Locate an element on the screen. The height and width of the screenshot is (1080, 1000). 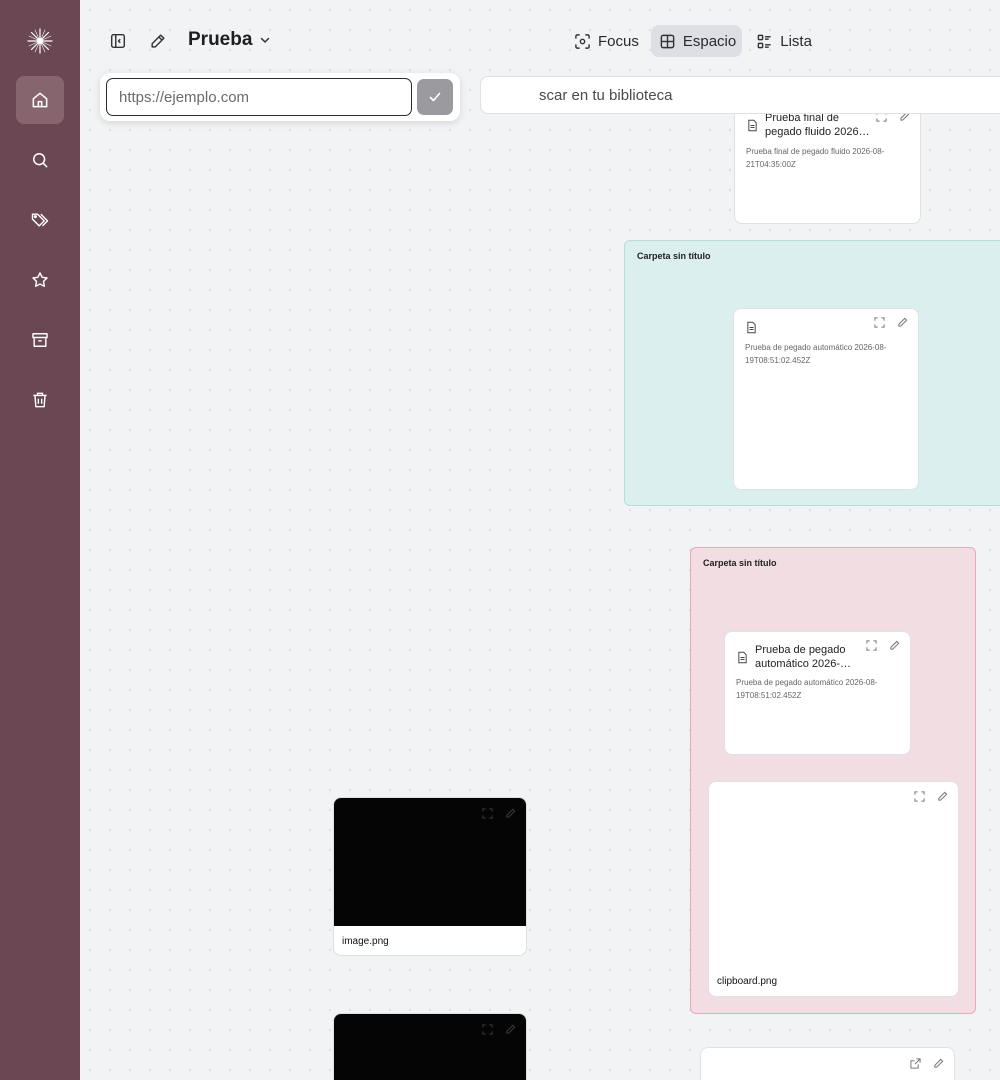
sidebar-item-tags is located at coordinates (40, 220).